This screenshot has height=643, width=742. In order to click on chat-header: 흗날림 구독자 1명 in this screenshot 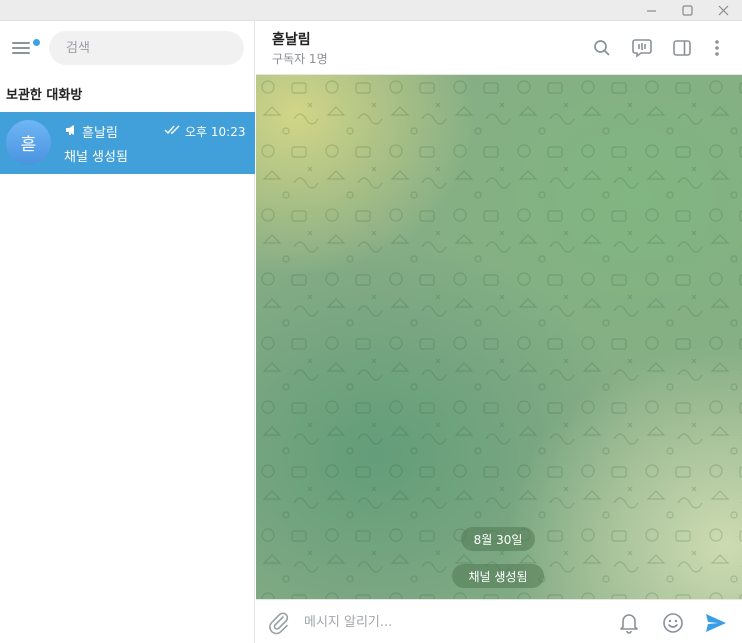, I will do `click(499, 48)`.